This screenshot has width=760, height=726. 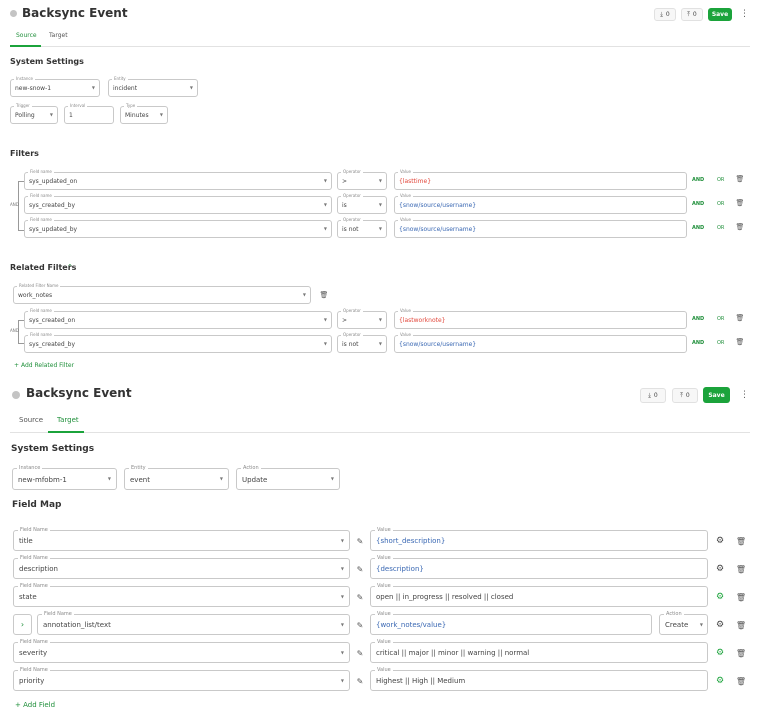 I want to click on map-value-input: Value {short_description}, so click(x=539, y=539).